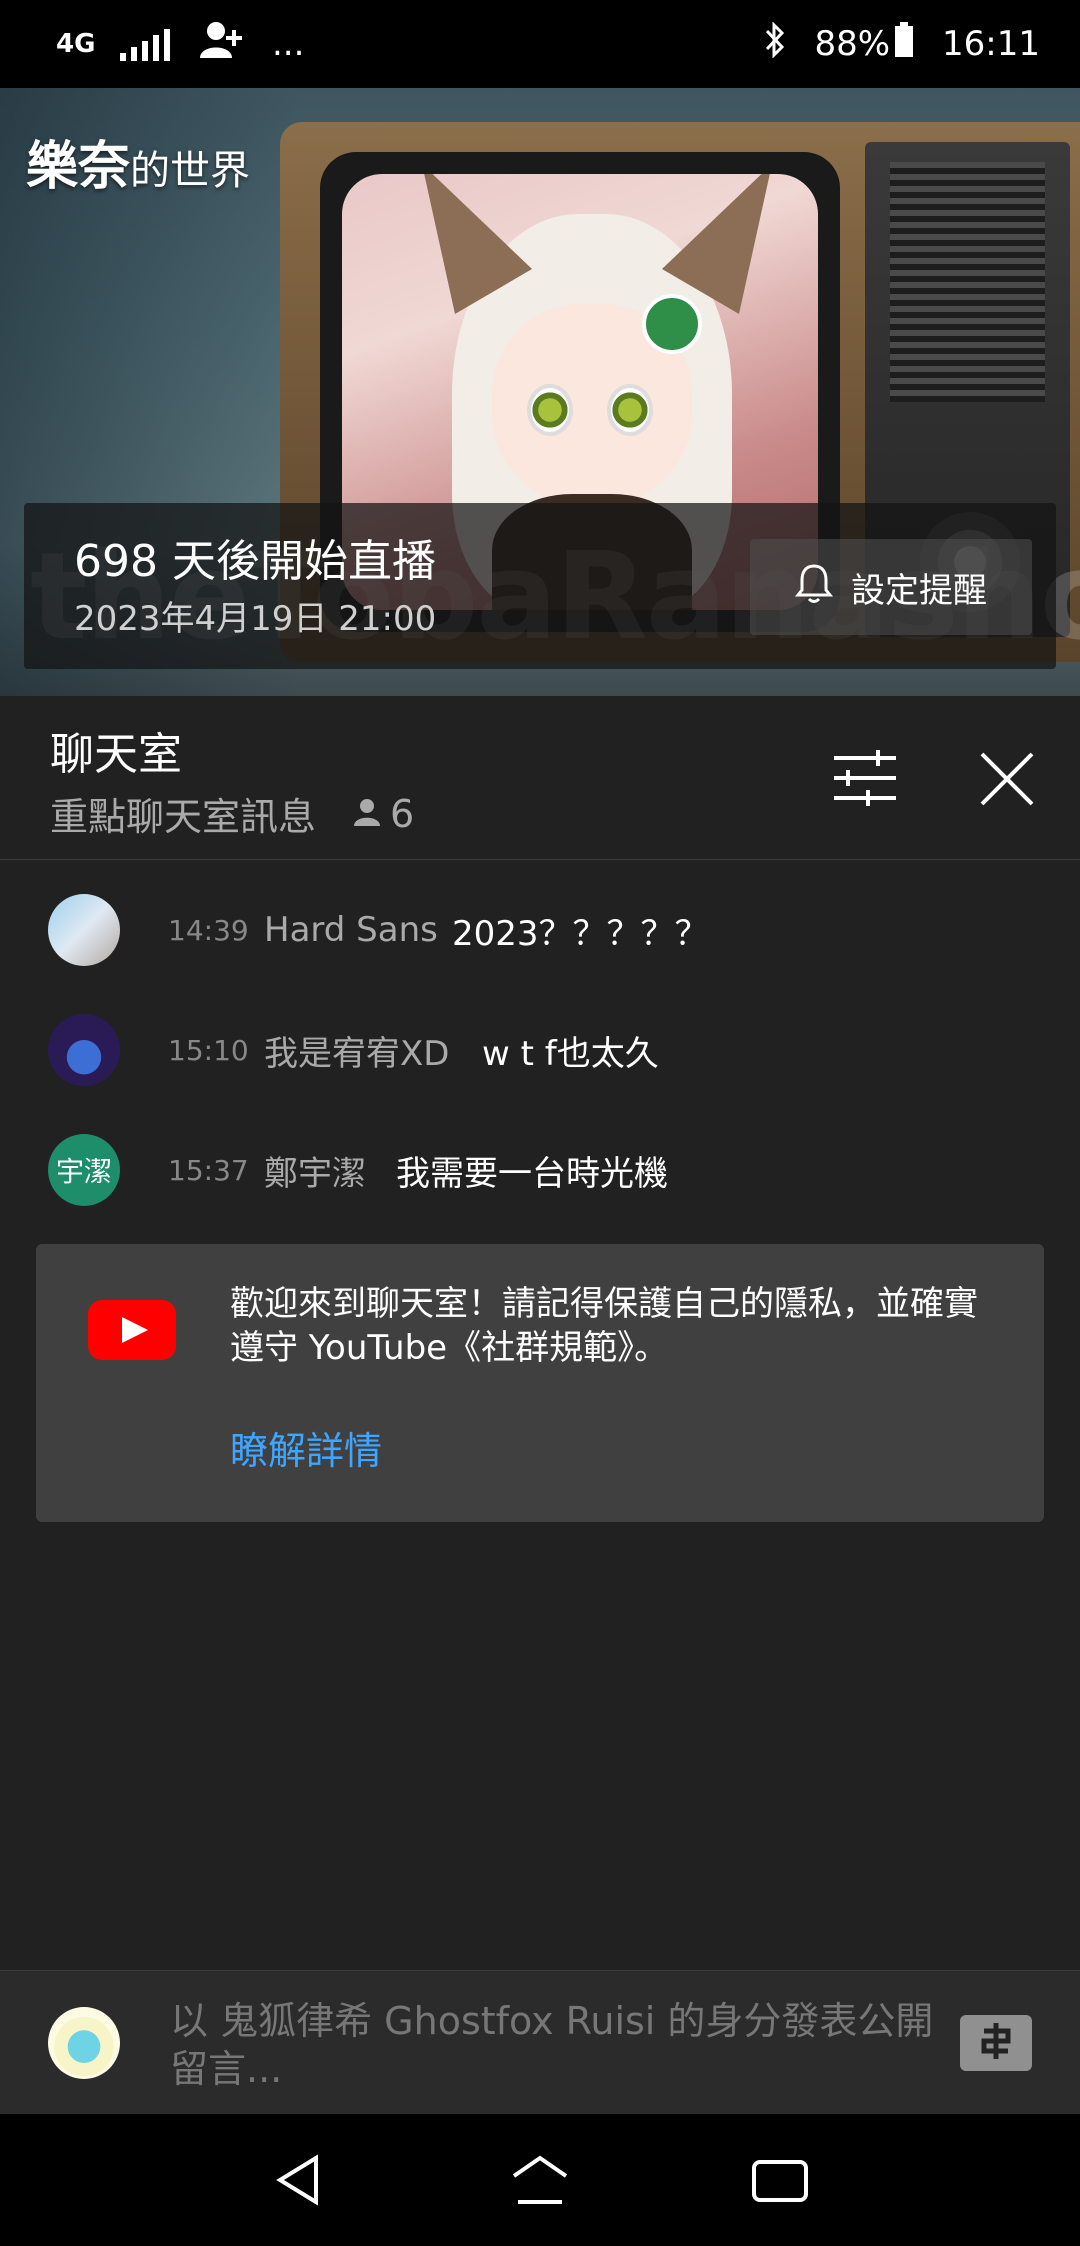 The width and height of the screenshot is (1080, 2246). I want to click on recent-apps-button, so click(780, 2180).